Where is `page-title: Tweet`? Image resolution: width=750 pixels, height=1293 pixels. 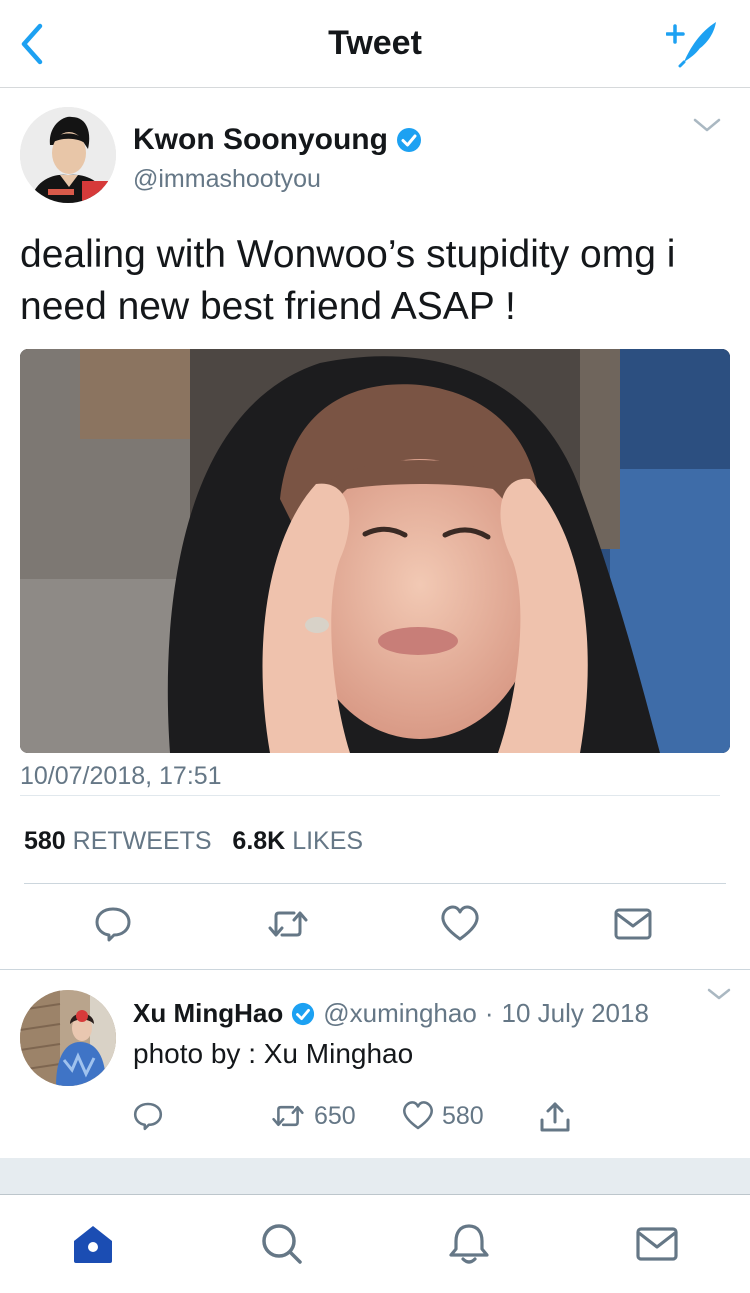 page-title: Tweet is located at coordinates (375, 43).